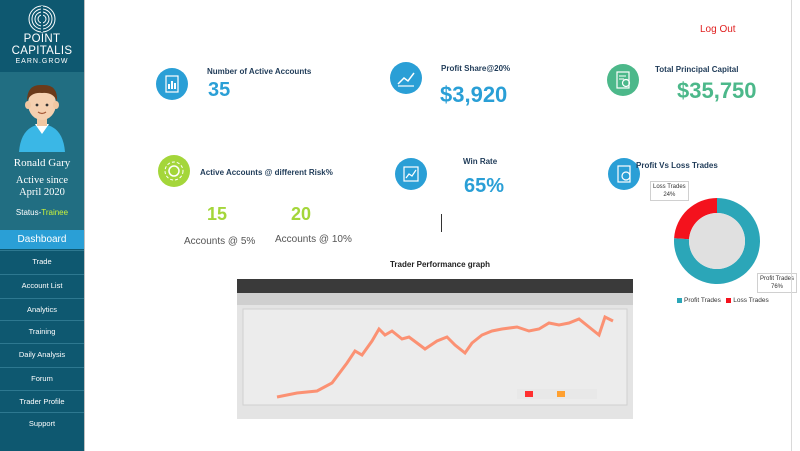 This screenshot has height=451, width=800. I want to click on performance-graph-canvas, so click(435, 342).